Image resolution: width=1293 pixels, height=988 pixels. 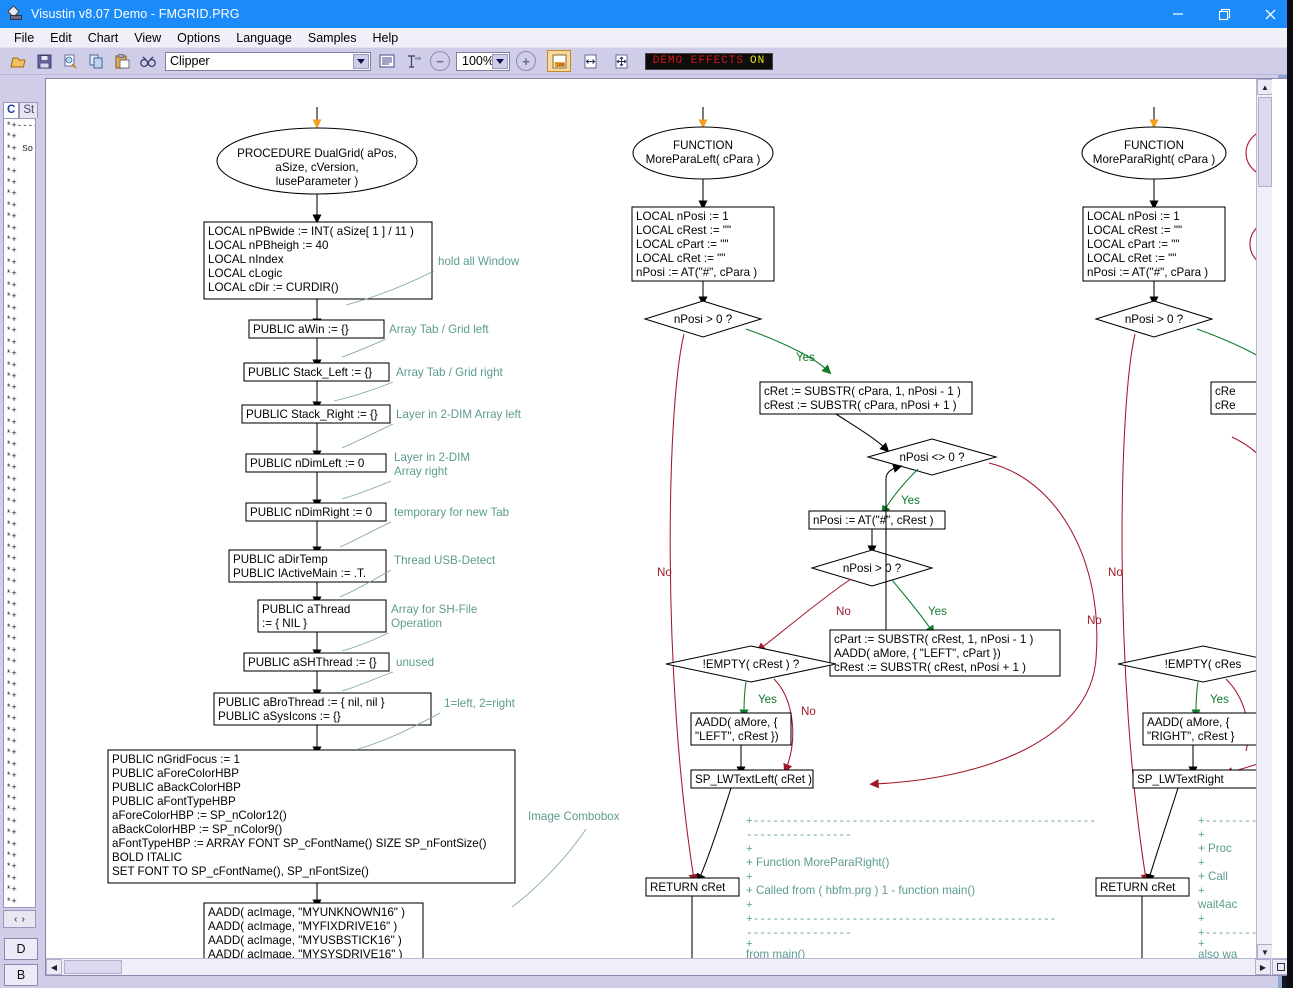 What do you see at coordinates (264, 38) in the screenshot?
I see `menu-item-language: Language` at bounding box center [264, 38].